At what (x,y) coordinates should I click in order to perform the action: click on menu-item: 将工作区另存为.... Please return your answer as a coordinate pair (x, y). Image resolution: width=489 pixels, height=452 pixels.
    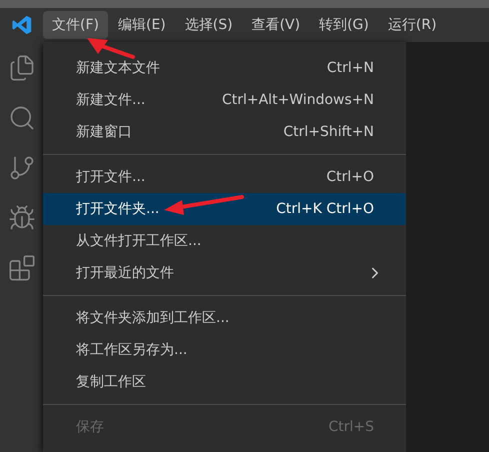
    Looking at the image, I should click on (224, 350).